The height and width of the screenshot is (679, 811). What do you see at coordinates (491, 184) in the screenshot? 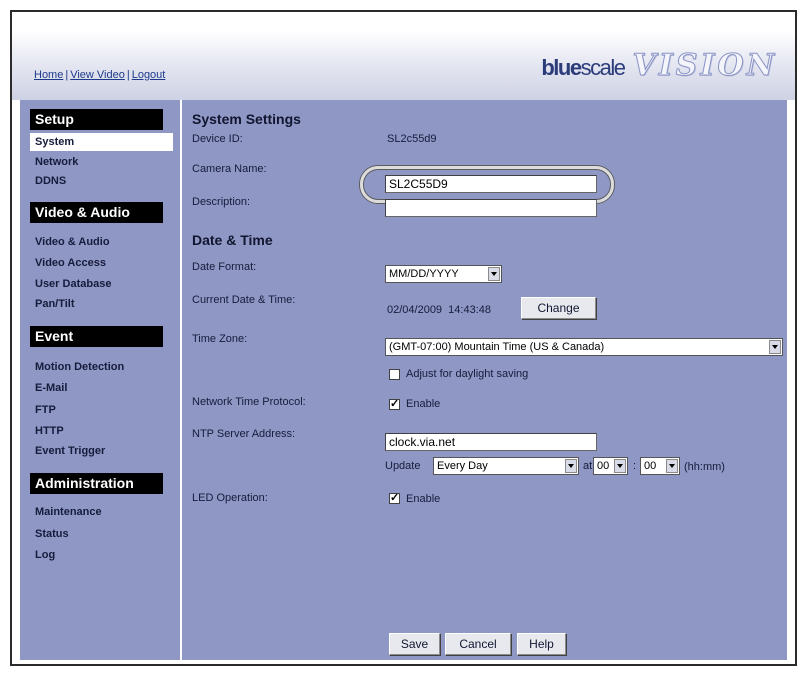
I see `camera-name-input` at bounding box center [491, 184].